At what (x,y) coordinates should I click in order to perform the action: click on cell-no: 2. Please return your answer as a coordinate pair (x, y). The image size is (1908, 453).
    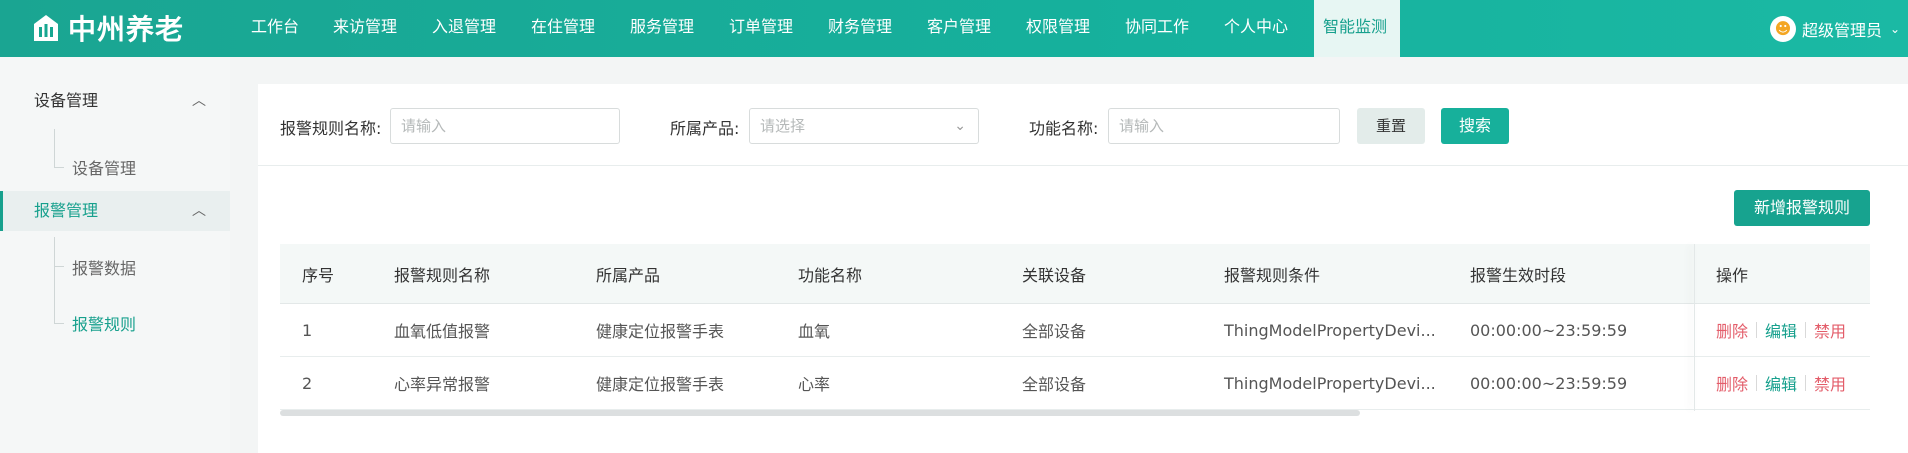
    Looking at the image, I should click on (307, 383).